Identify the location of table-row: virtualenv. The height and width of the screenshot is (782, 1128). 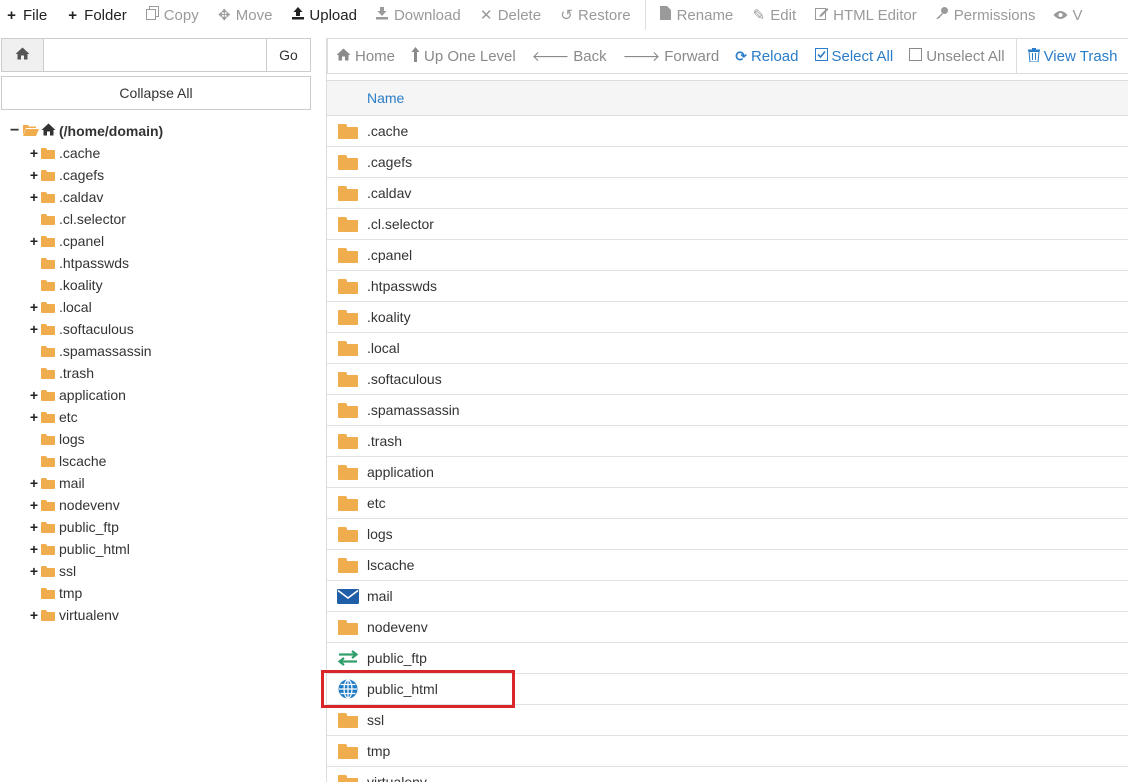
(727, 774).